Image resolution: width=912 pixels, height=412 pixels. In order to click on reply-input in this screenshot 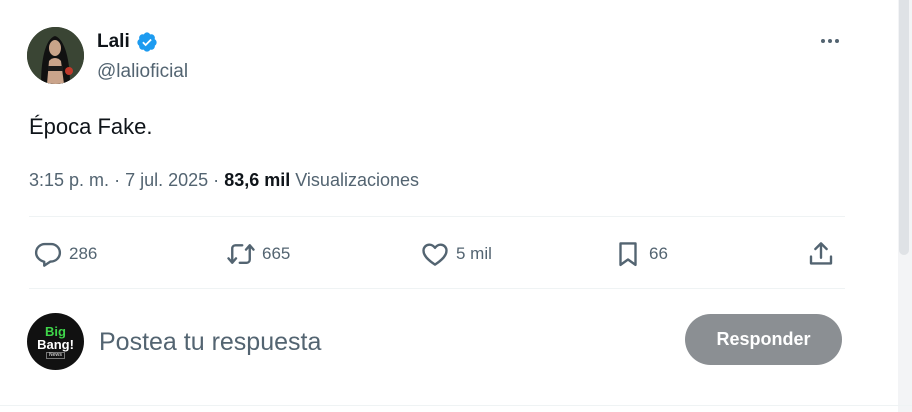, I will do `click(379, 342)`.